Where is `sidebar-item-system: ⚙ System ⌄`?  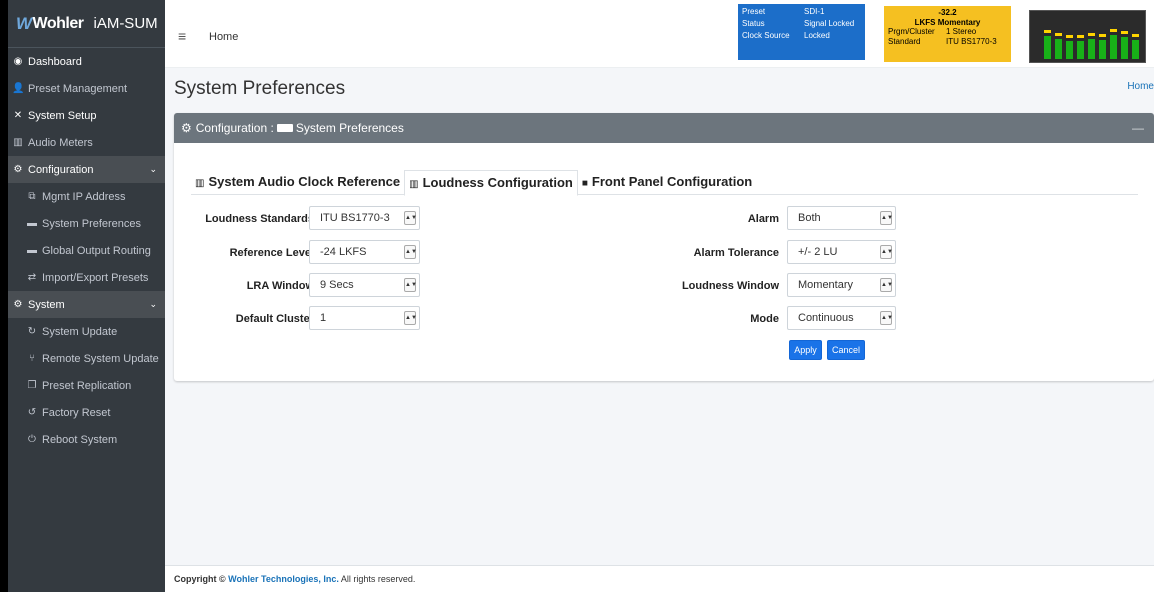
sidebar-item-system: ⚙ System ⌄ is located at coordinates (86, 304).